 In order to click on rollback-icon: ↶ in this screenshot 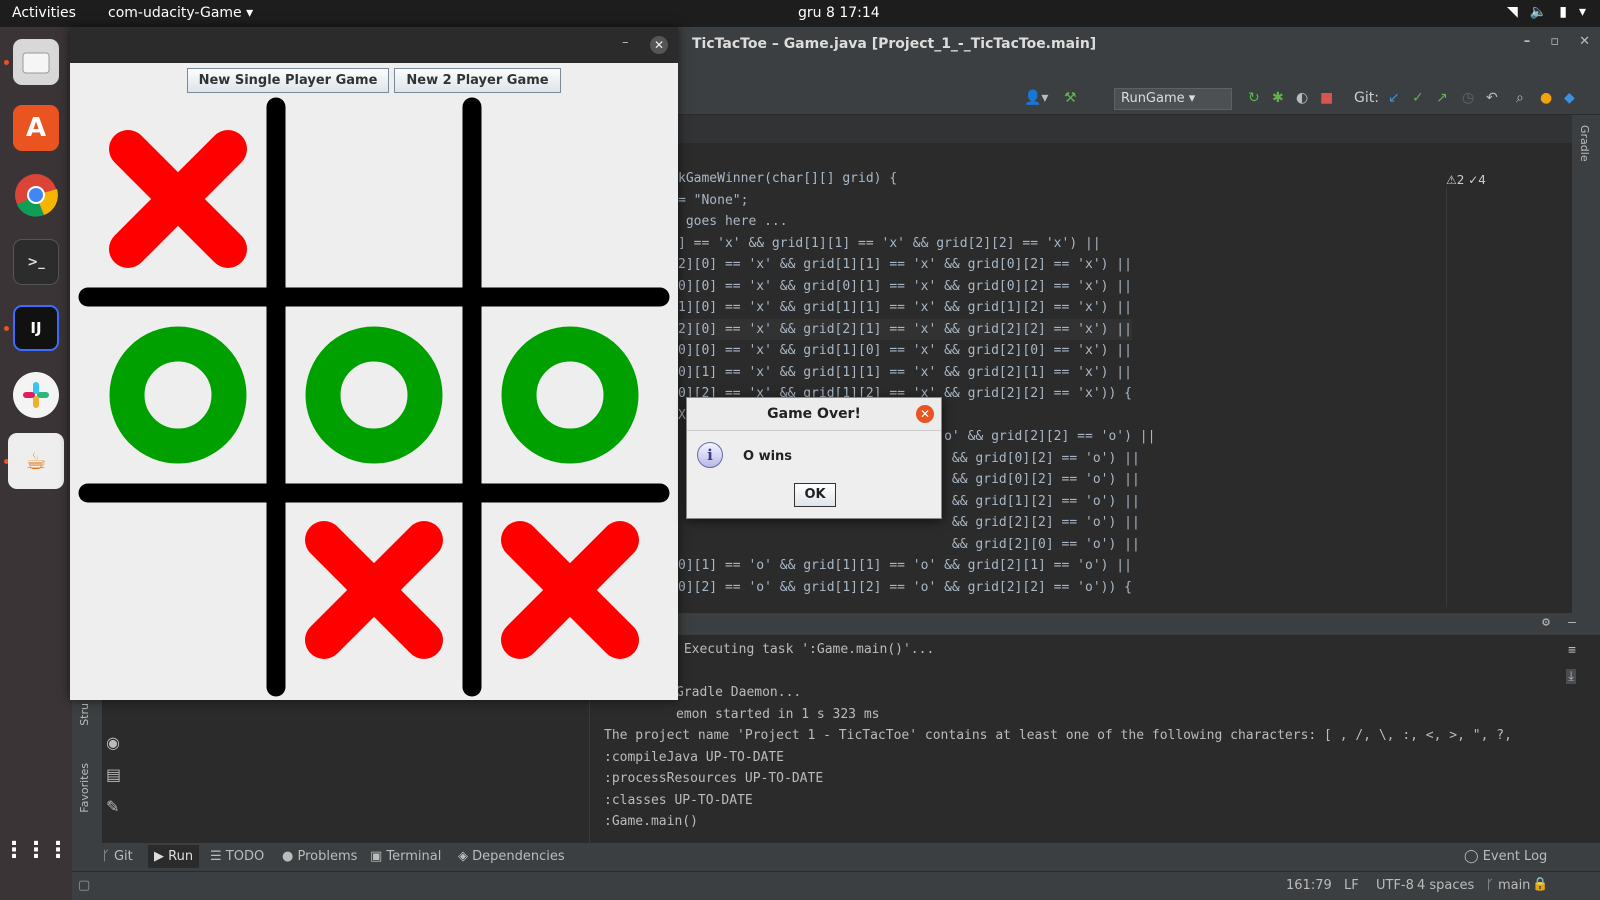, I will do `click(1492, 98)`.